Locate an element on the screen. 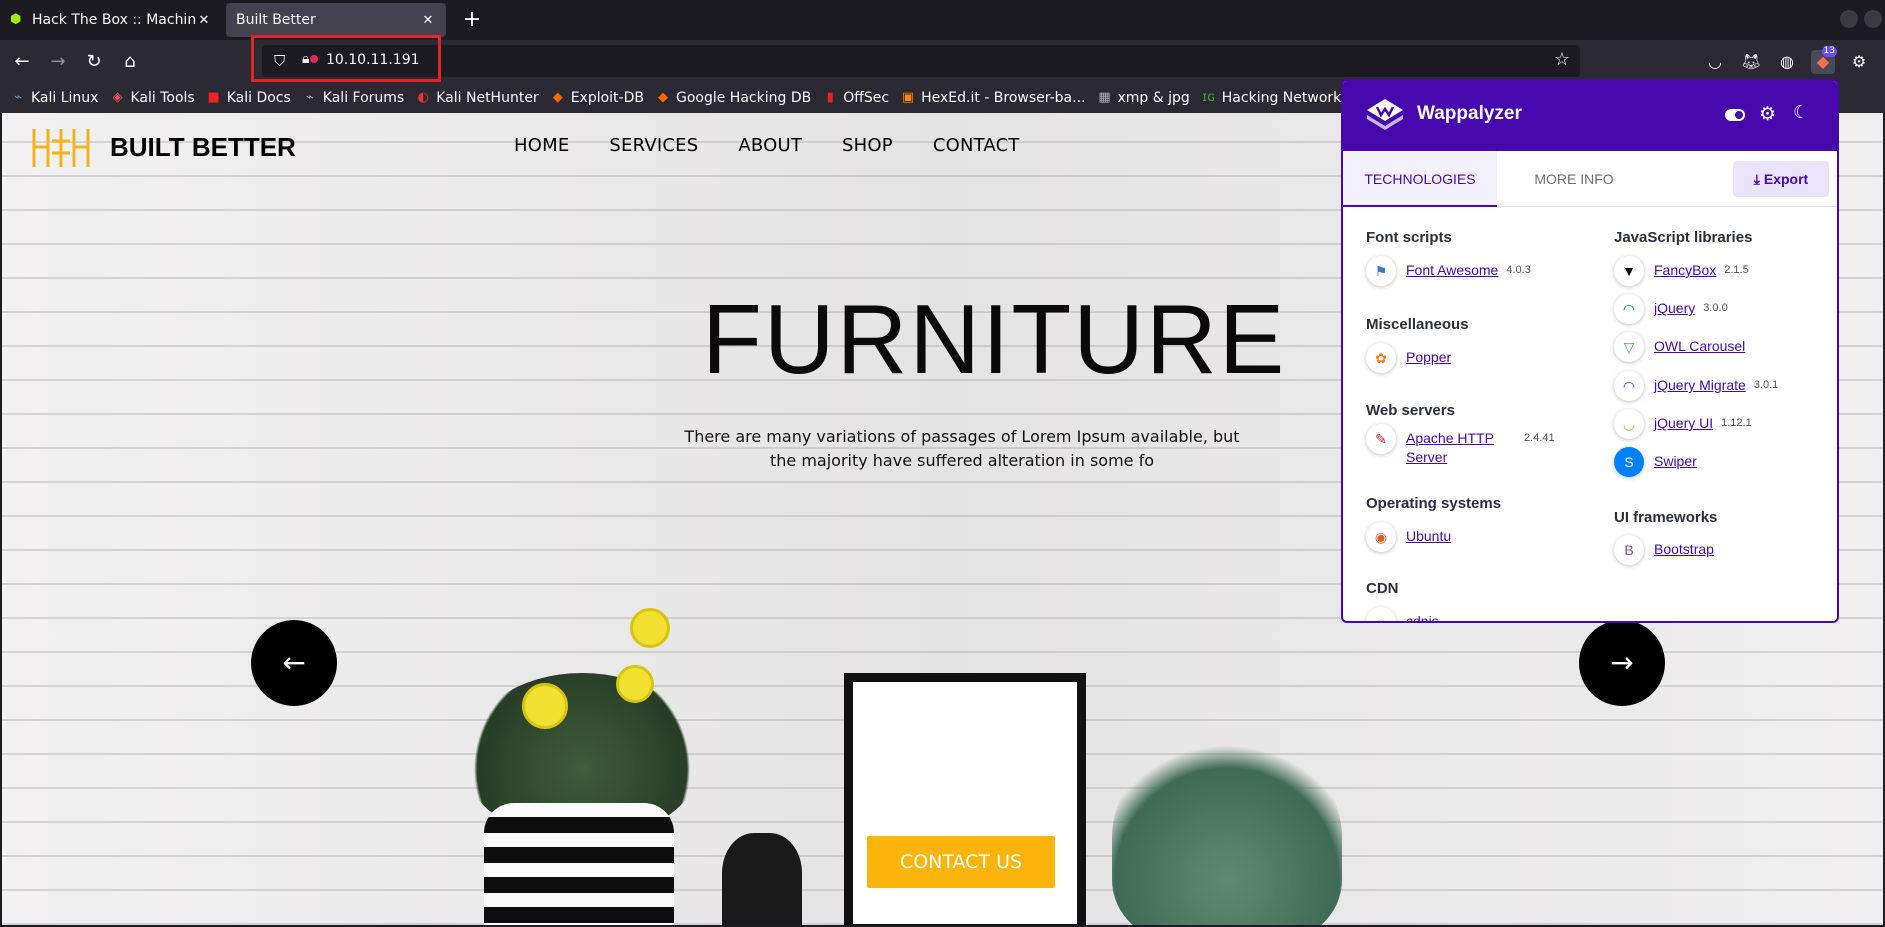 This screenshot has height=927, width=1885. tab-hackthebox: ⬢ Hack The Box :: Machines ✕ is located at coordinates (111, 20).